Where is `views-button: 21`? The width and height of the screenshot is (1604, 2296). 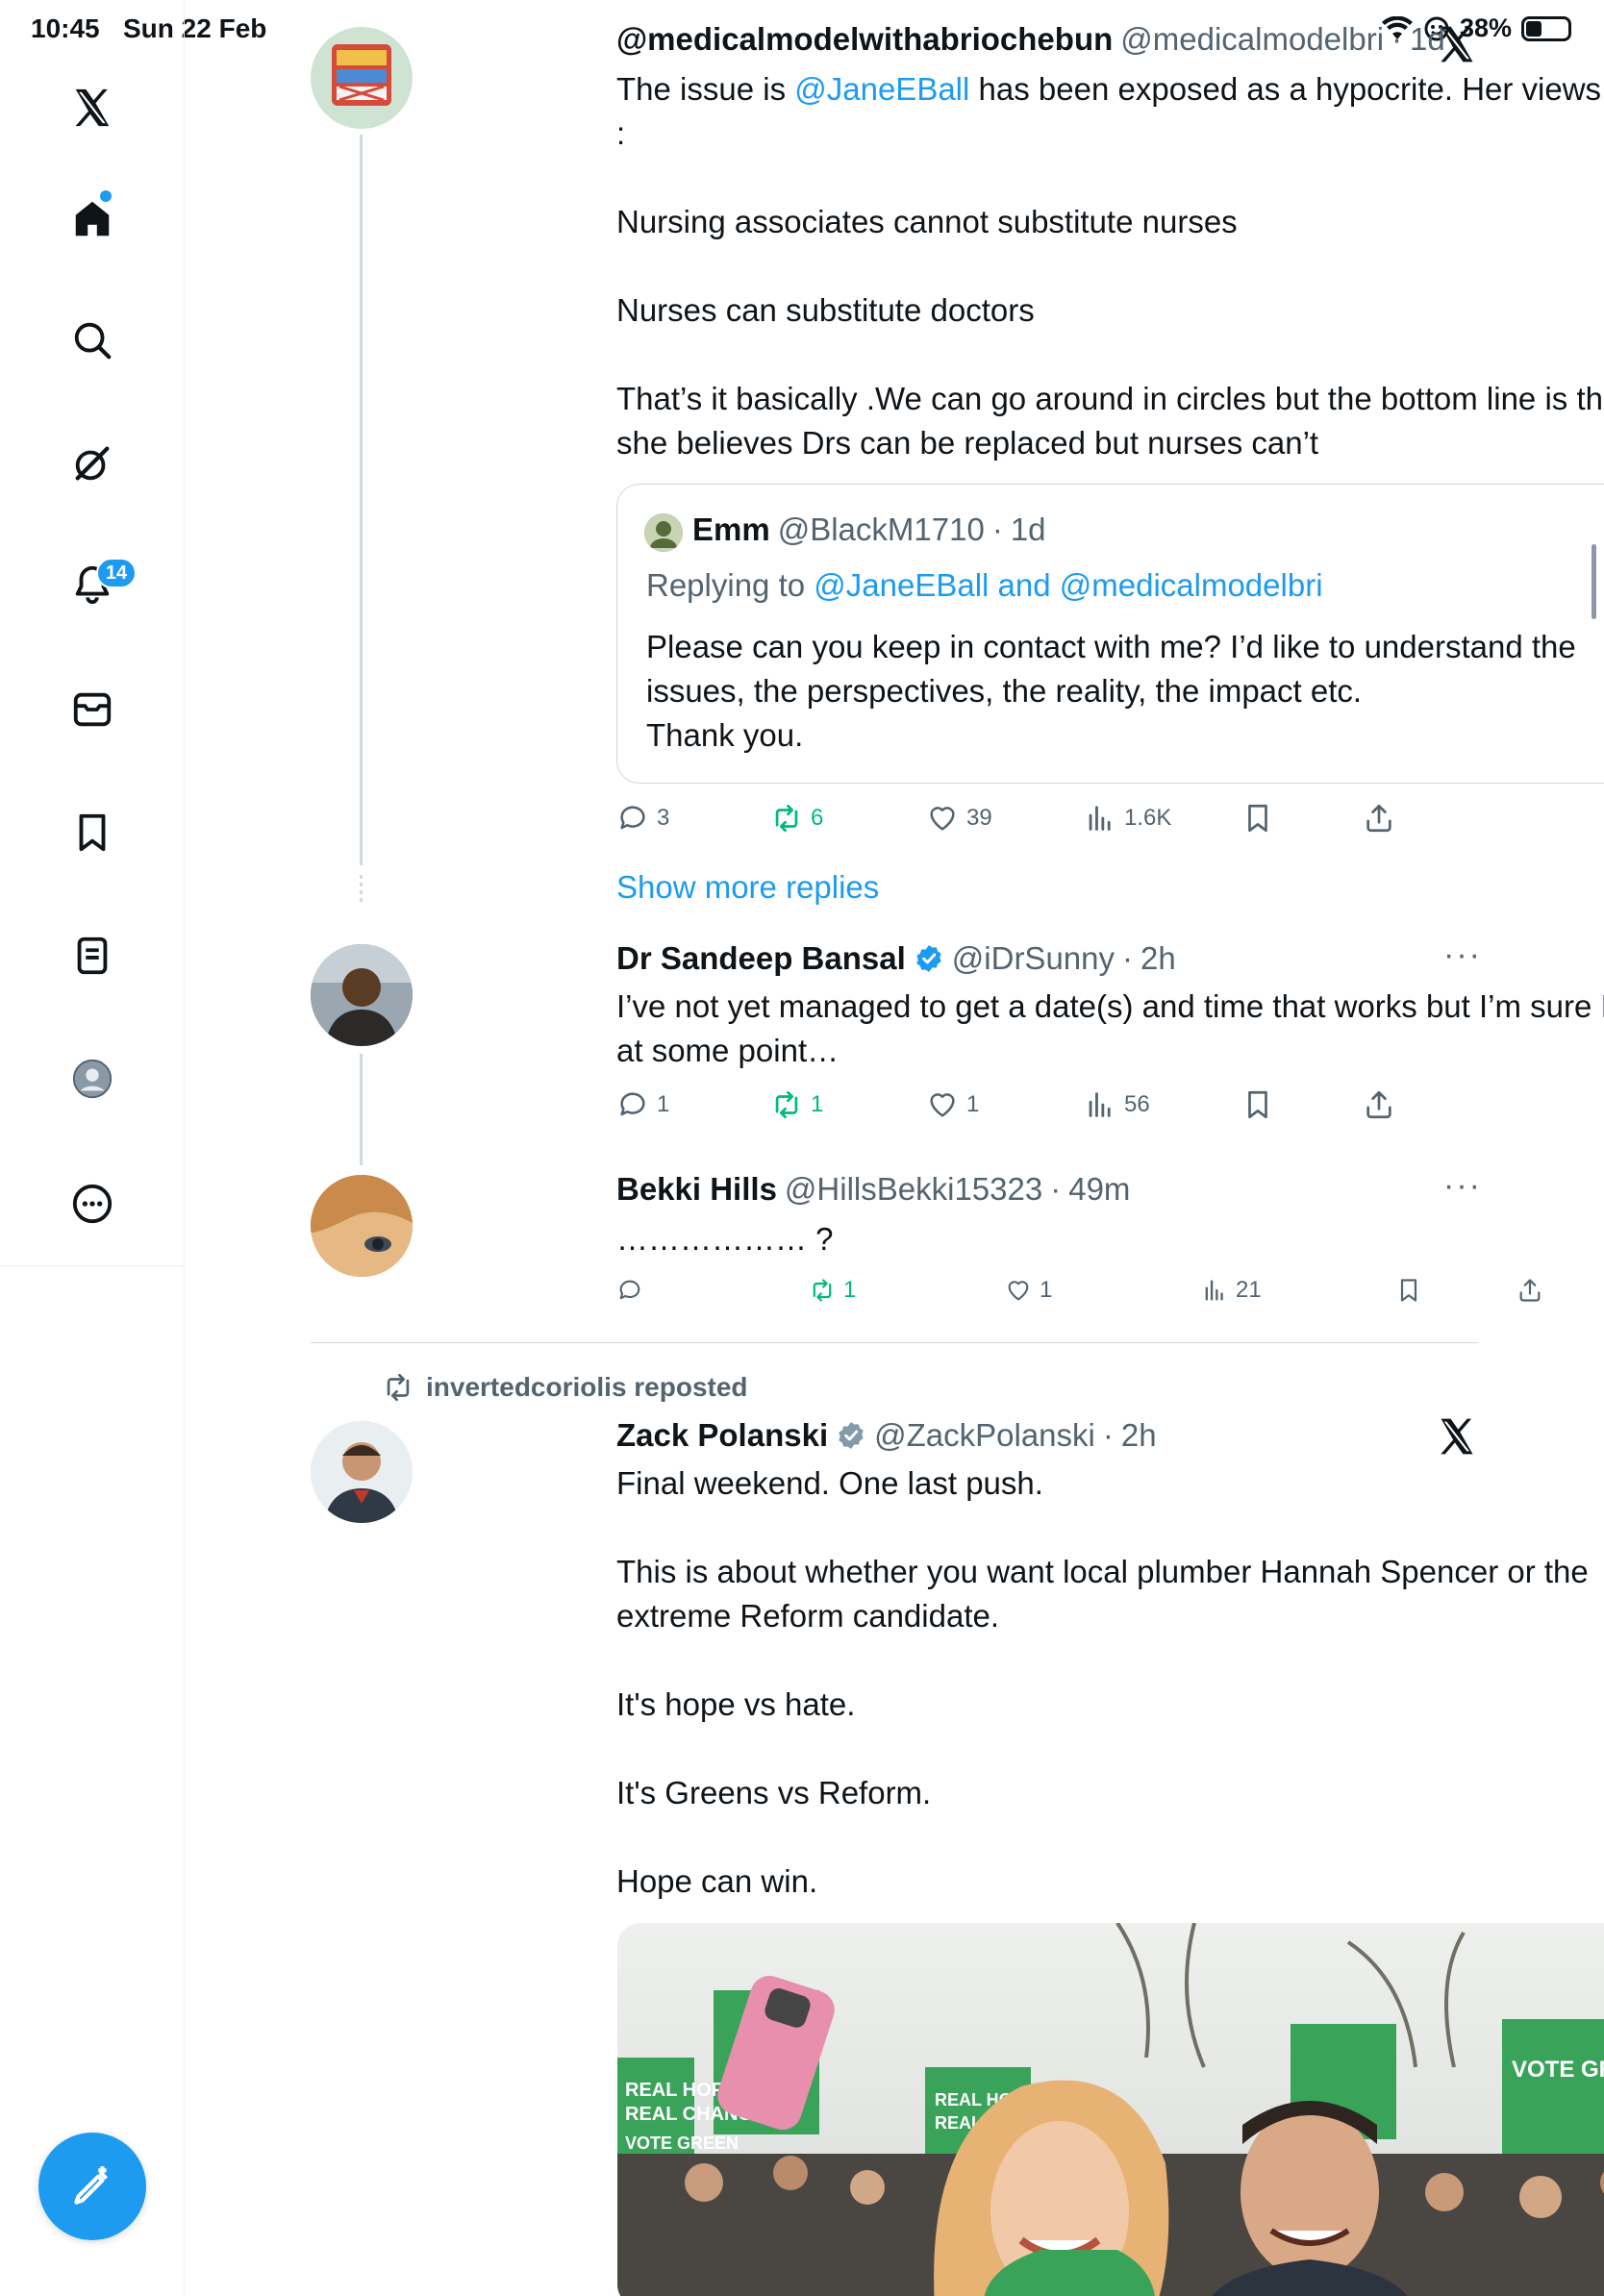
views-button: 21 is located at coordinates (1231, 1290).